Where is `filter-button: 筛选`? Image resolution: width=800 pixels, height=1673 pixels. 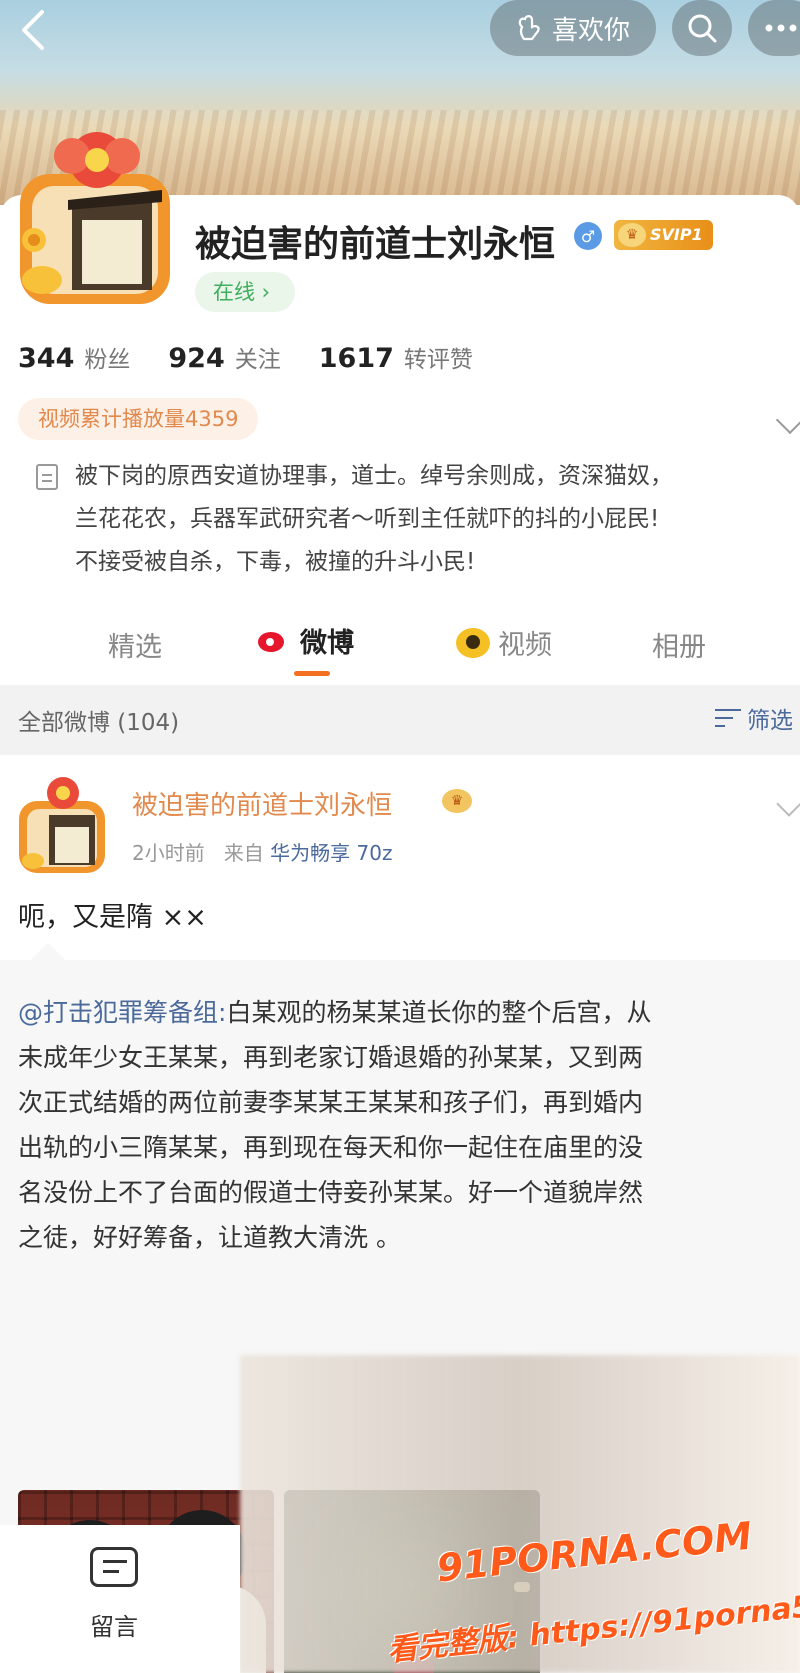 filter-button: 筛选 is located at coordinates (754, 718).